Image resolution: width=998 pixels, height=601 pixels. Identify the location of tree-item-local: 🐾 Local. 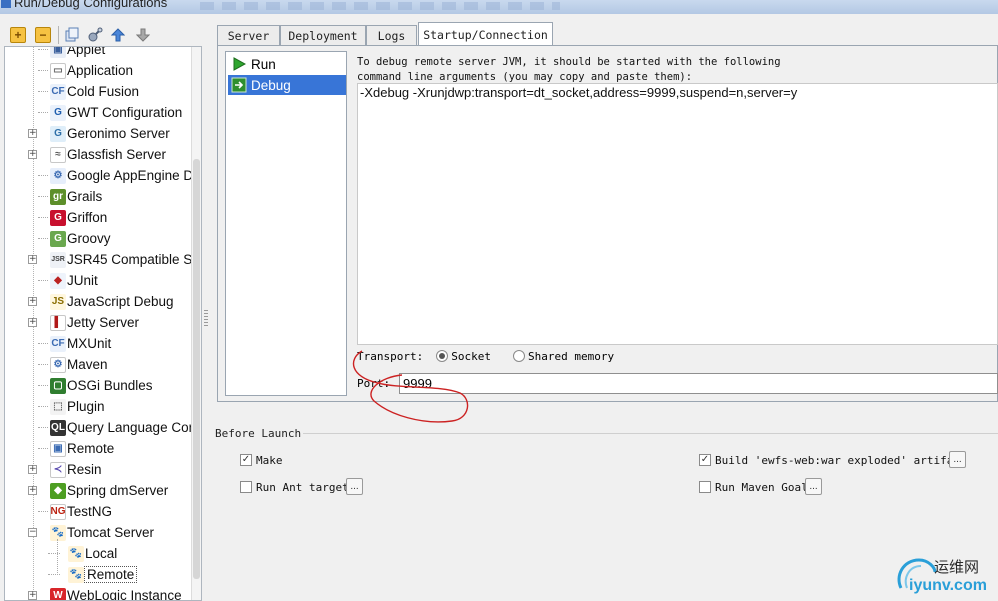
(98, 553).